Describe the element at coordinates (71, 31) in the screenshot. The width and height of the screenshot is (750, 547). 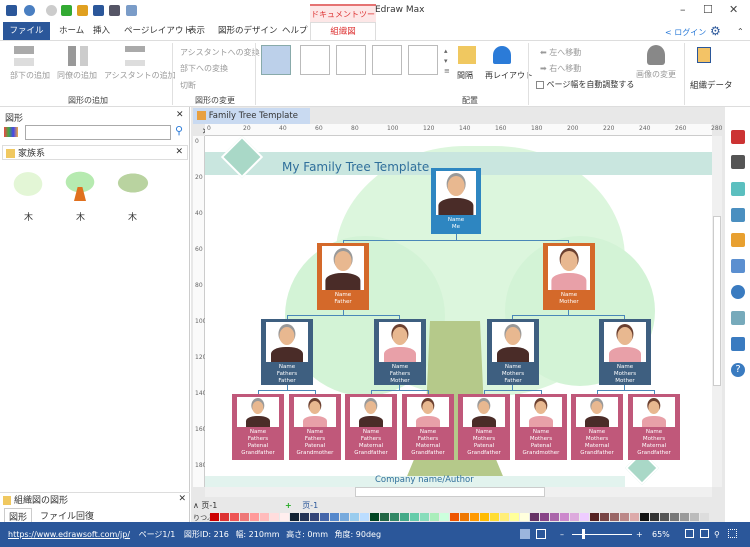
I see `tab-home: ホーム` at that location.